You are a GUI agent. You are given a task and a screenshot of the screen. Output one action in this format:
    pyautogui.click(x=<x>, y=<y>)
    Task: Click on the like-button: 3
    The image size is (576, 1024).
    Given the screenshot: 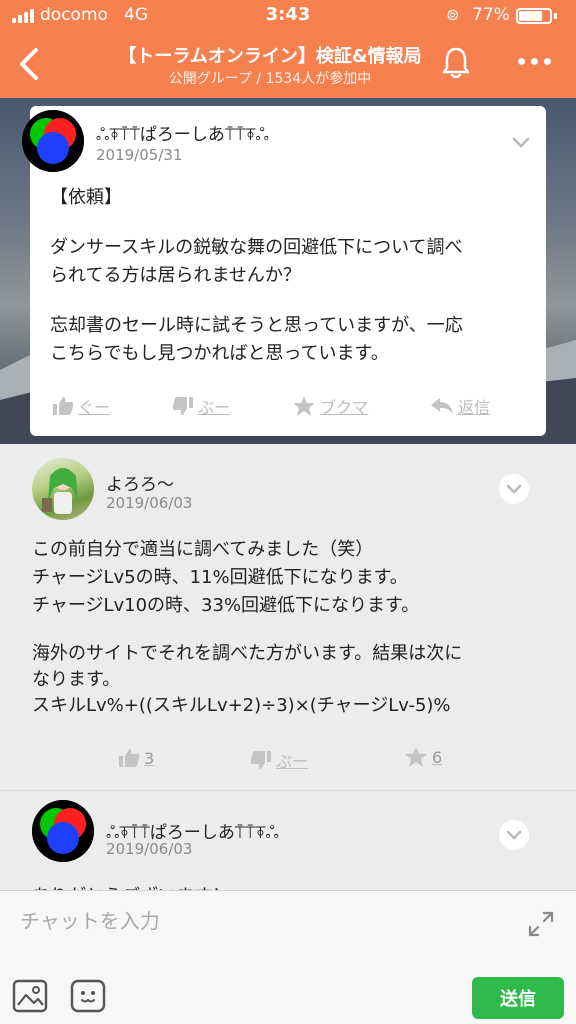 What is the action you would take?
    pyautogui.click(x=136, y=758)
    